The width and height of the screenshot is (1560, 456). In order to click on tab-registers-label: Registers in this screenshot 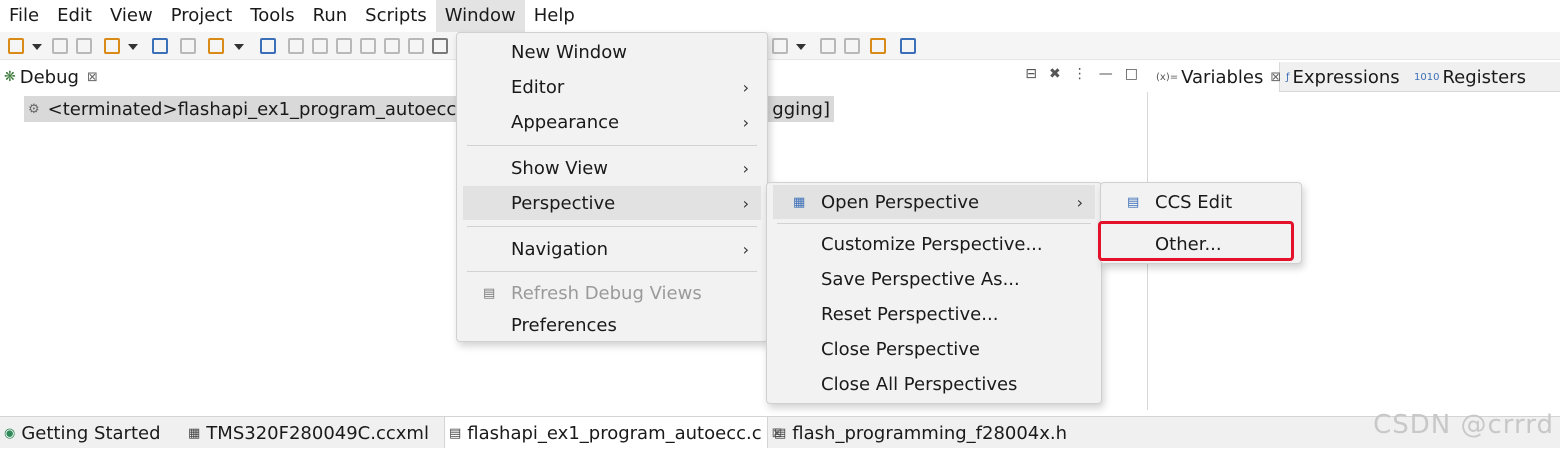, I will do `click(1484, 77)`.